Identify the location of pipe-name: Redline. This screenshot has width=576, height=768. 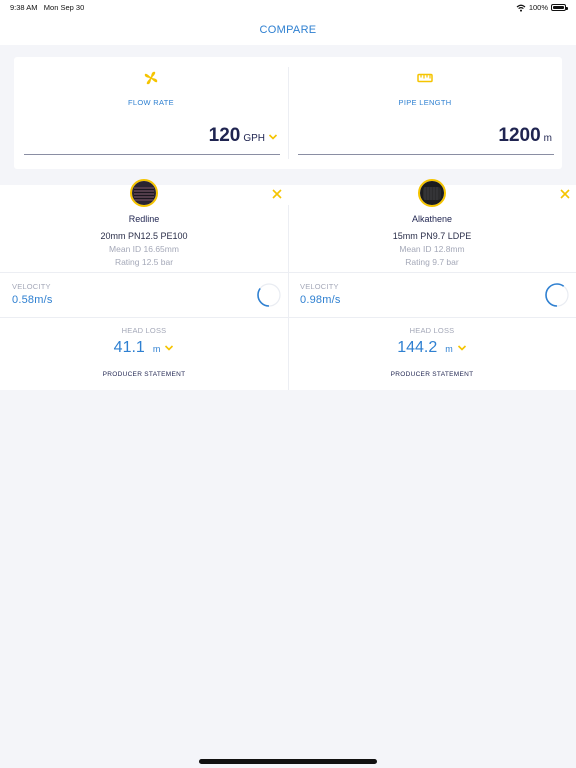
(144, 219).